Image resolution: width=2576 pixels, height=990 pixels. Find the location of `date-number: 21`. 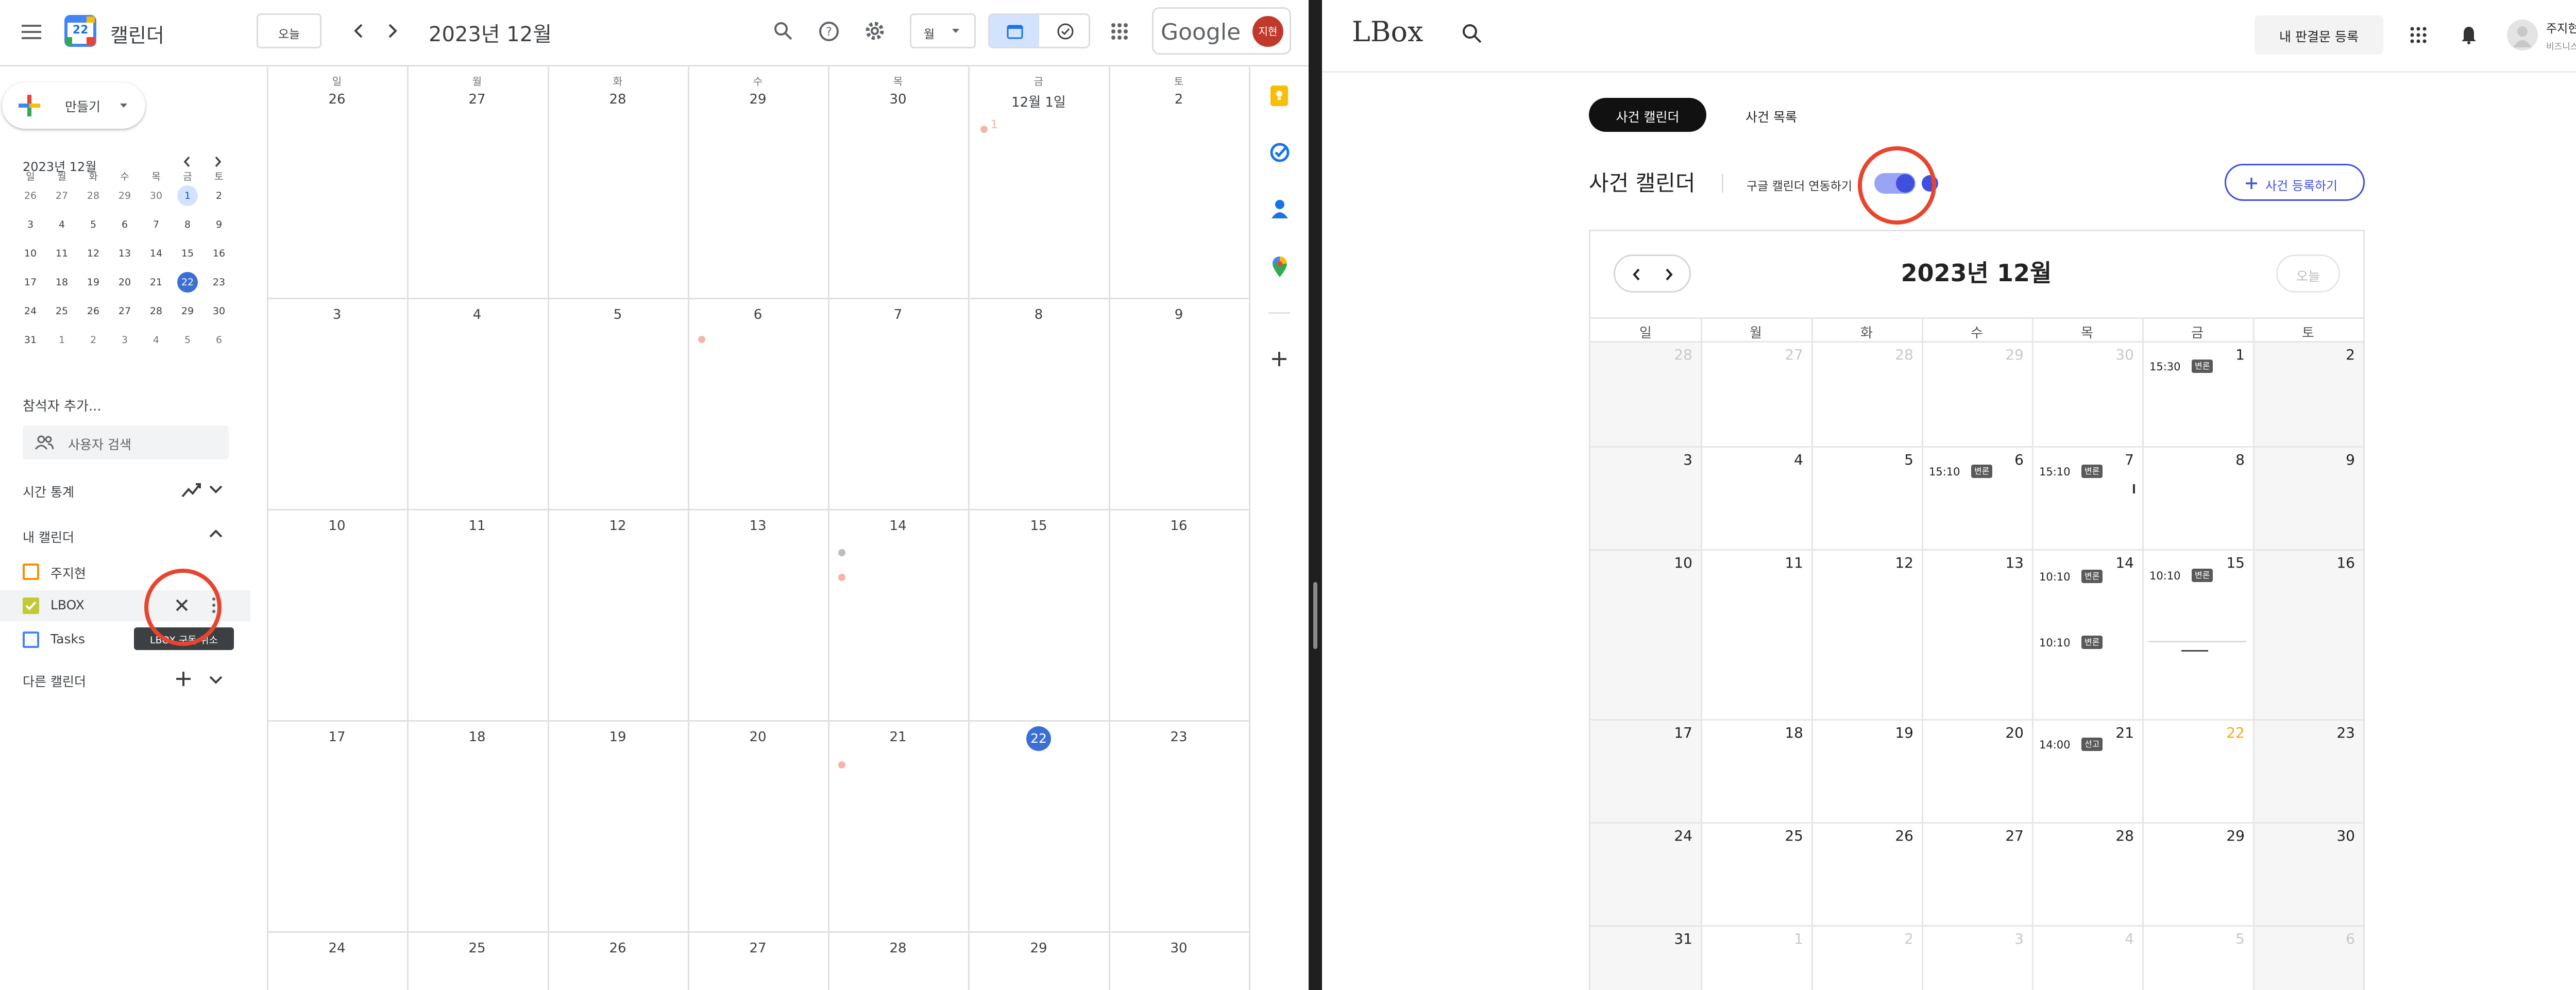

date-number: 21 is located at coordinates (898, 737).